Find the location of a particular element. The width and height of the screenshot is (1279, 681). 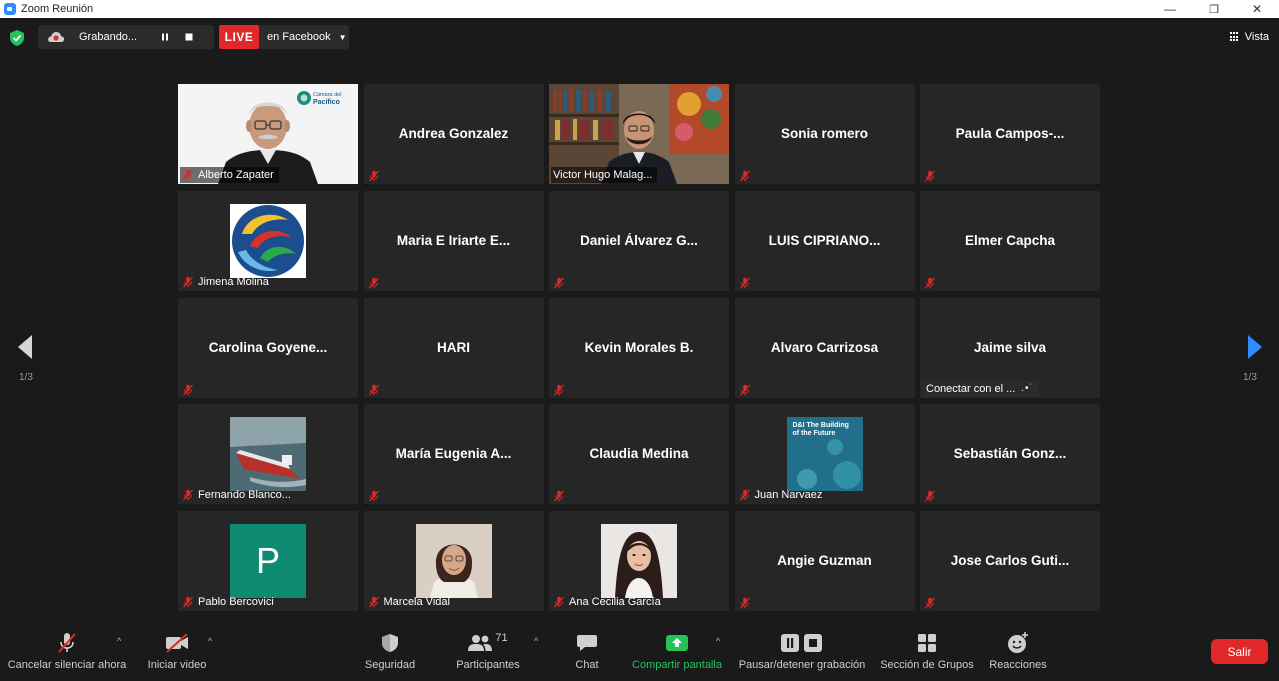

previous-page-arrow-icon is located at coordinates (26, 347).